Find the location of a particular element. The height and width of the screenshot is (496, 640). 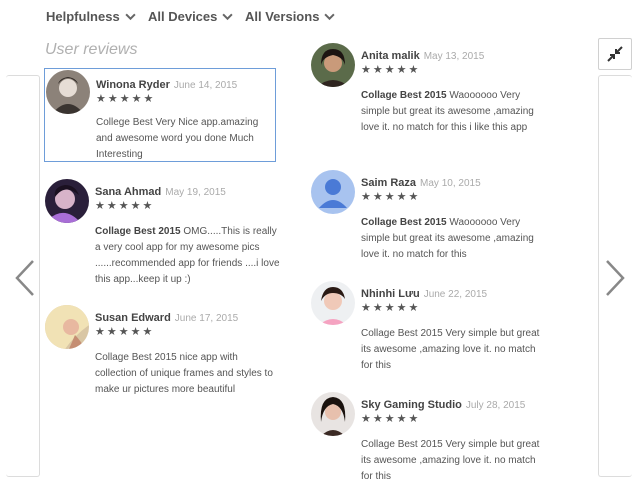

devices-dropdown: All Devices is located at coordinates (190, 16).